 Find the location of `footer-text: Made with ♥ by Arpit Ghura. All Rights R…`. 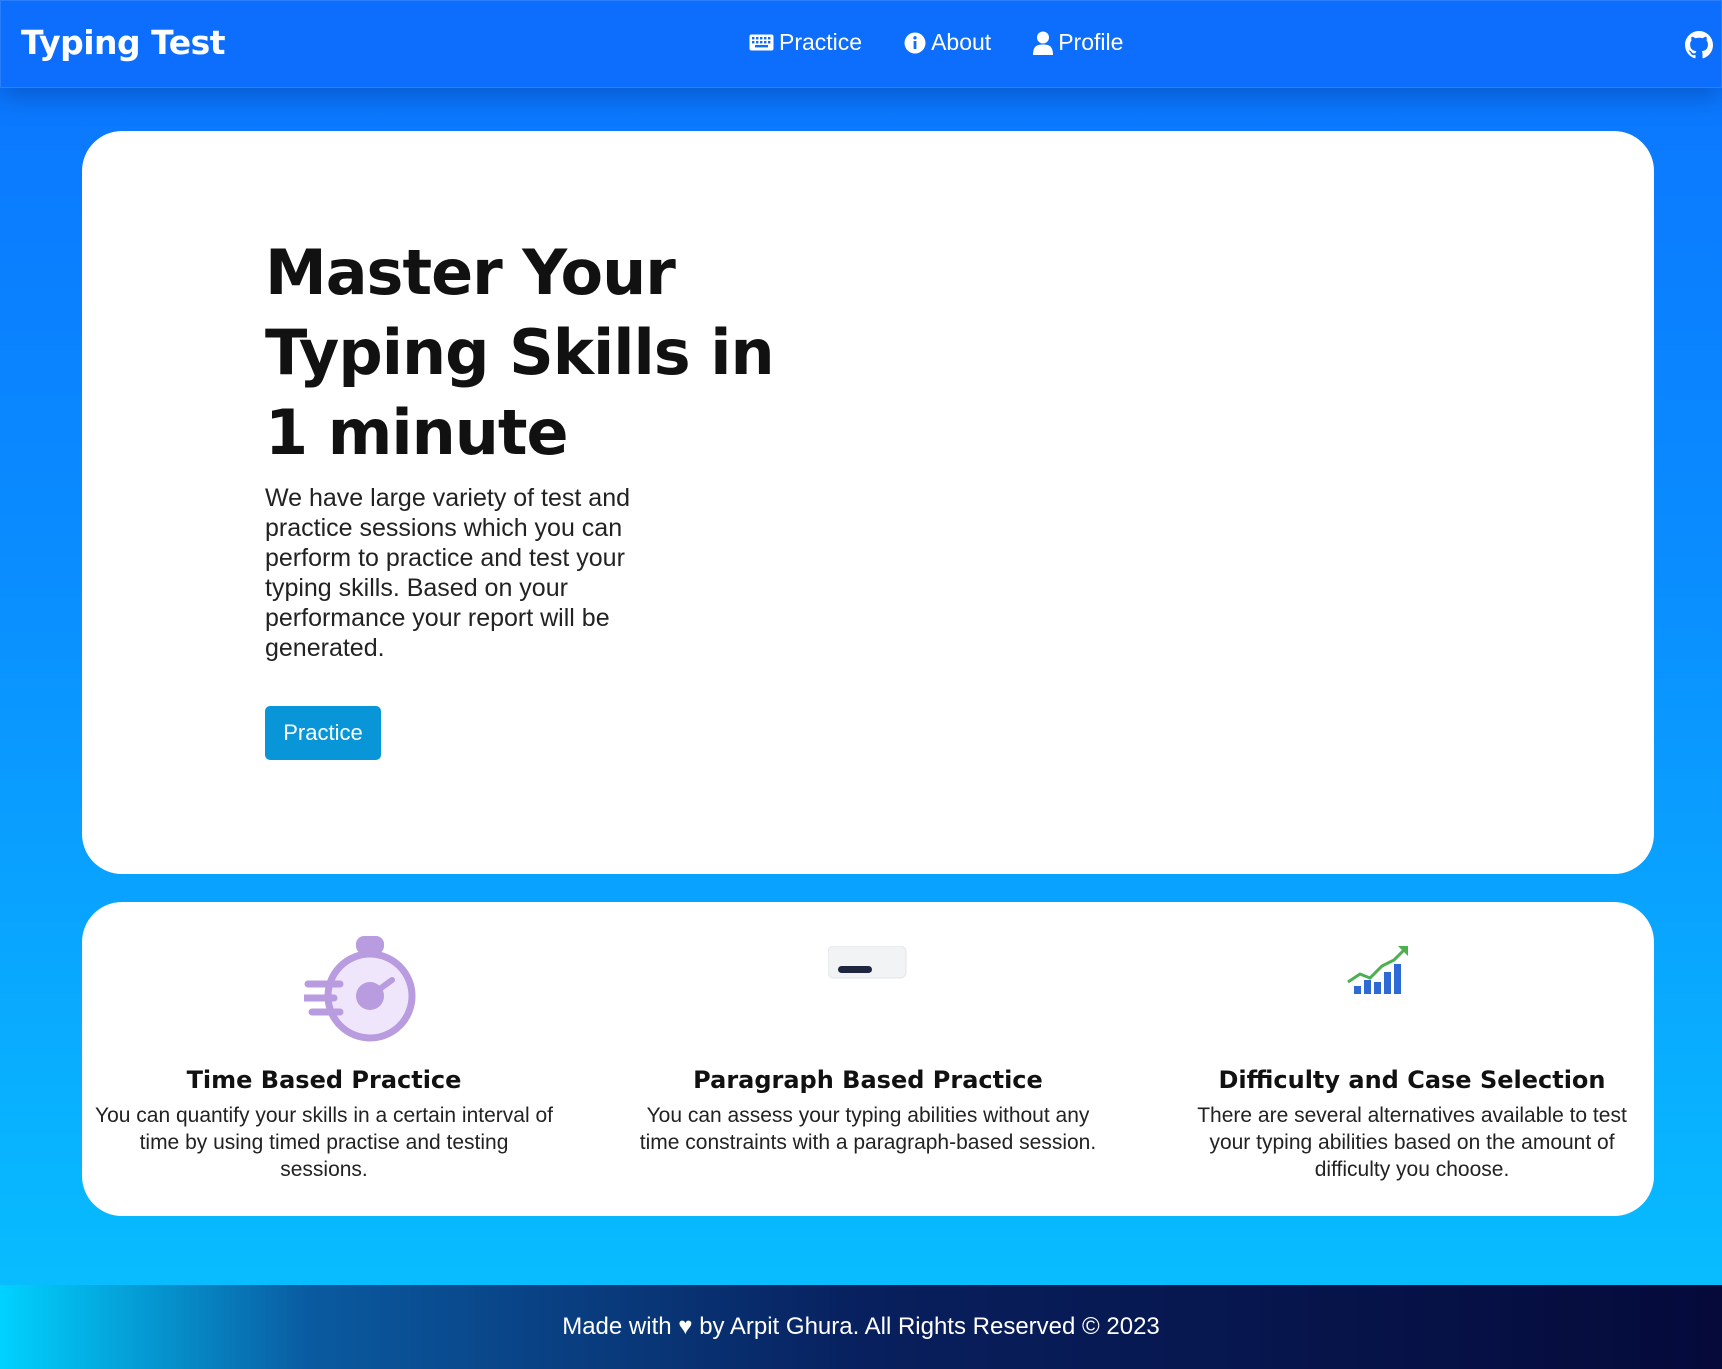

footer-text: Made with ♥ by Arpit Ghura. All Rights R… is located at coordinates (861, 1326).